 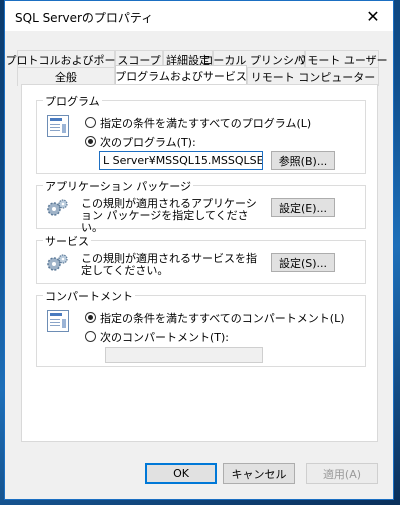 I want to click on ok-button: OK, so click(x=181, y=473).